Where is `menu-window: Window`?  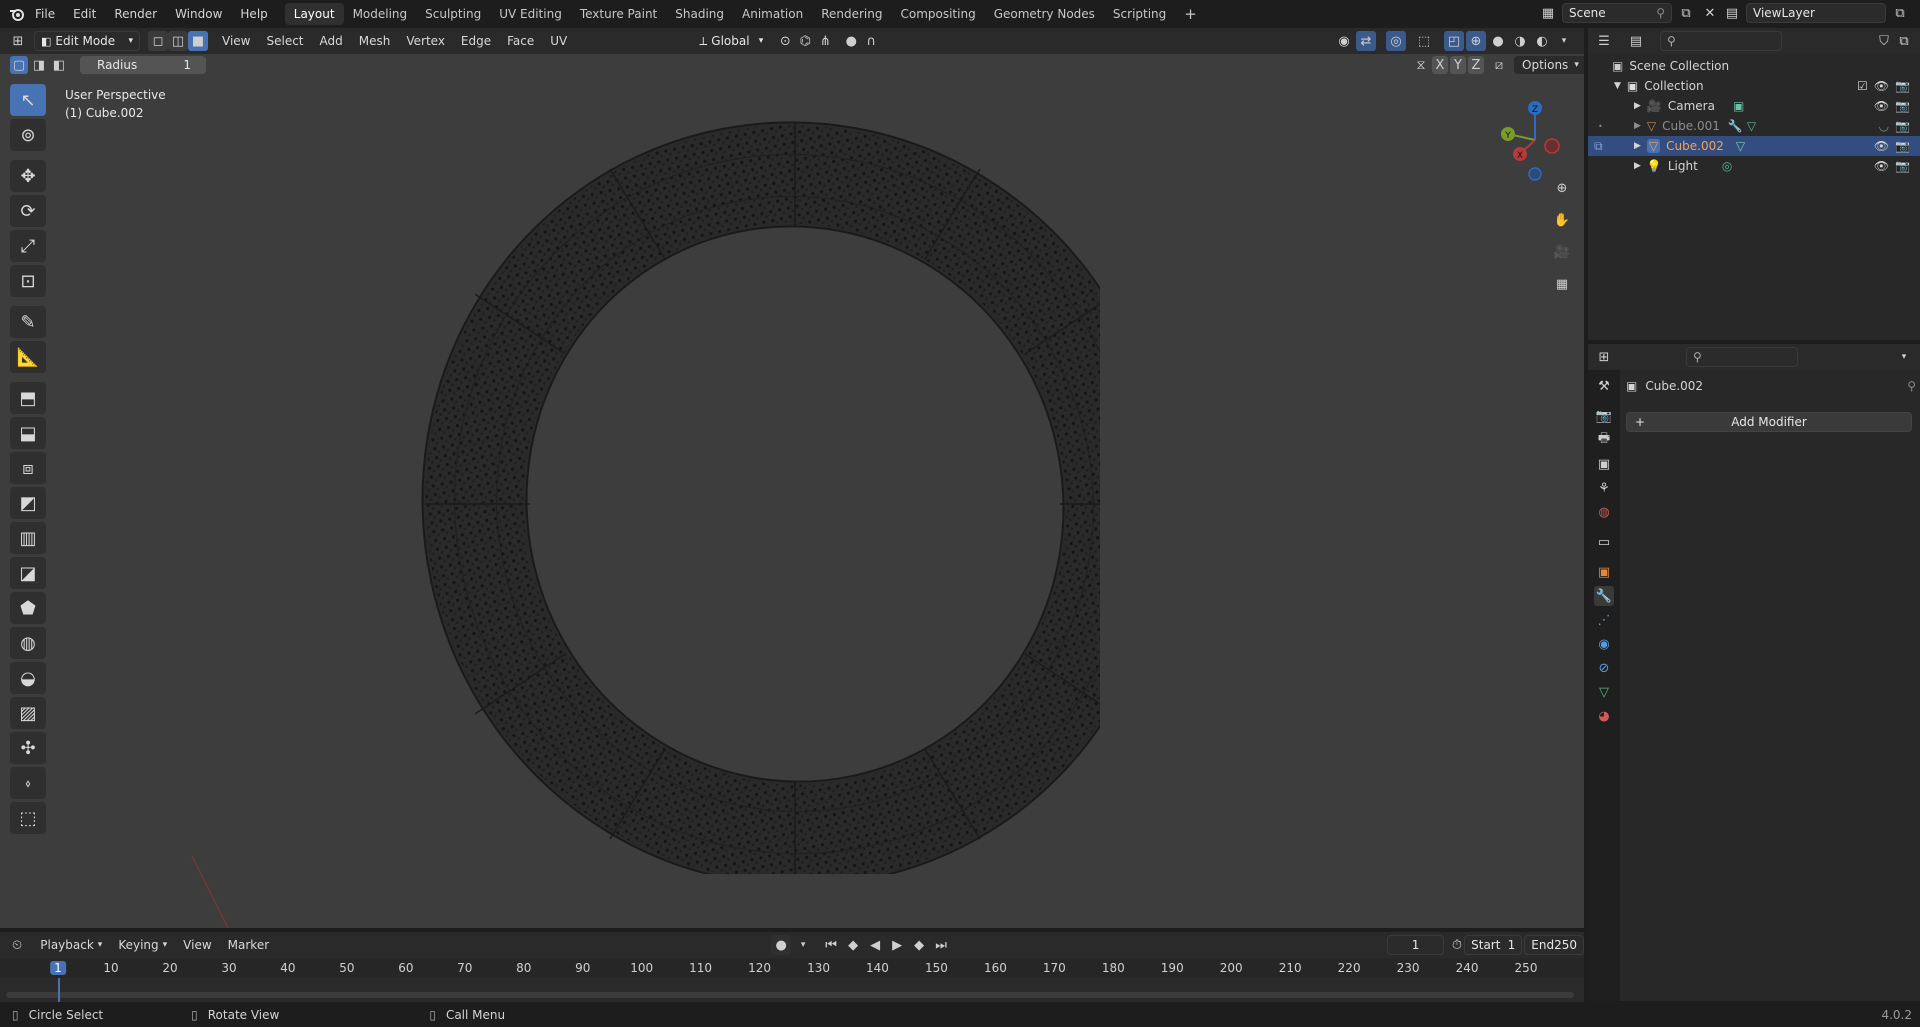
menu-window: Window is located at coordinates (198, 14).